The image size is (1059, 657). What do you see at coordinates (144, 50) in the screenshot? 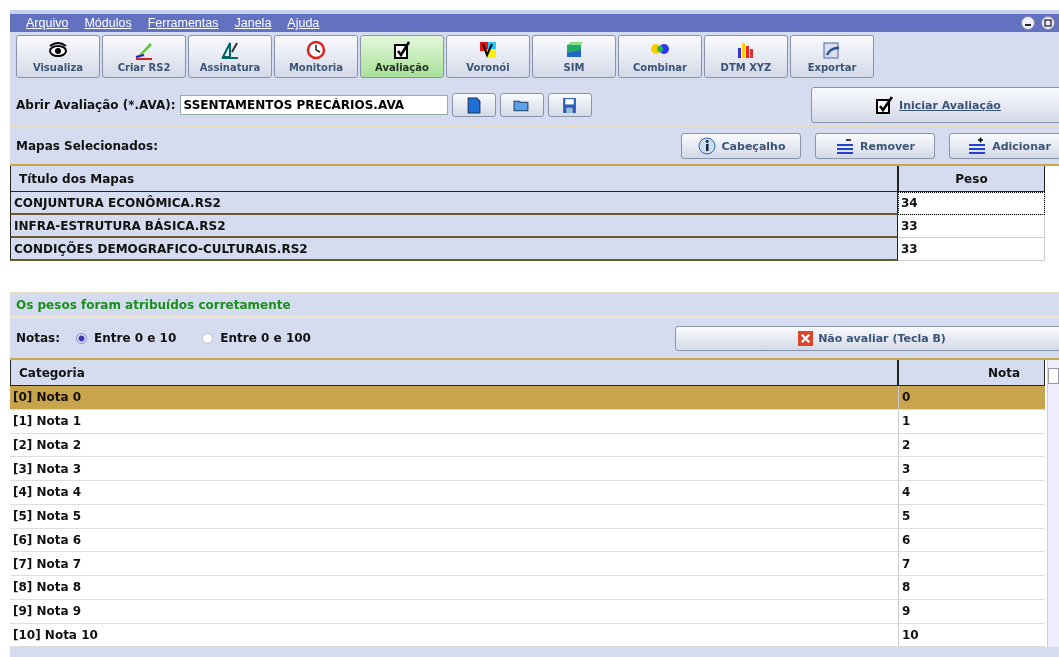
I see `pencil-icon` at bounding box center [144, 50].